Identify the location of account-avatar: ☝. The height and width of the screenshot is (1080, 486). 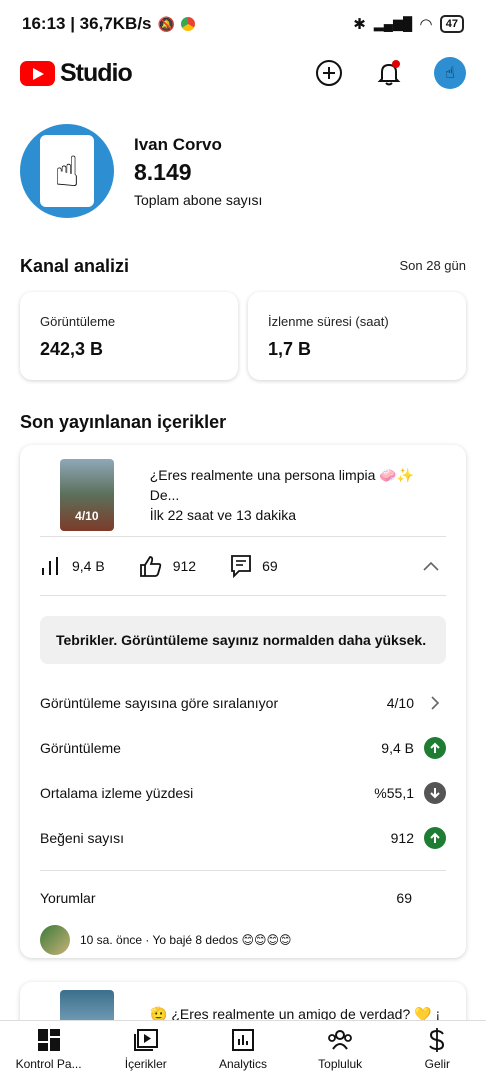
(450, 73).